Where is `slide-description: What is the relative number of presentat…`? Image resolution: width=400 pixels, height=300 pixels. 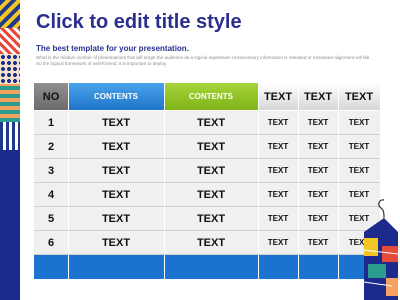
slide-description: What is the relative number of presentat… is located at coordinates (206, 61).